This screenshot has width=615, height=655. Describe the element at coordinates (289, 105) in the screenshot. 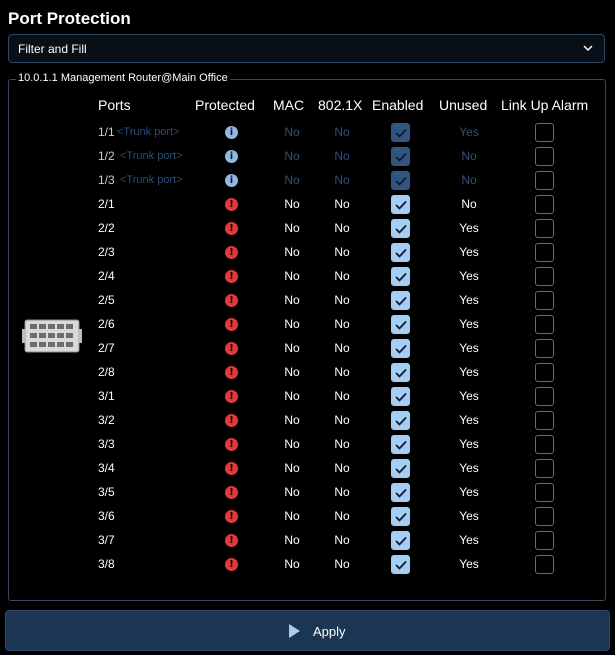

I see `column-header-mac: MAC` at that location.